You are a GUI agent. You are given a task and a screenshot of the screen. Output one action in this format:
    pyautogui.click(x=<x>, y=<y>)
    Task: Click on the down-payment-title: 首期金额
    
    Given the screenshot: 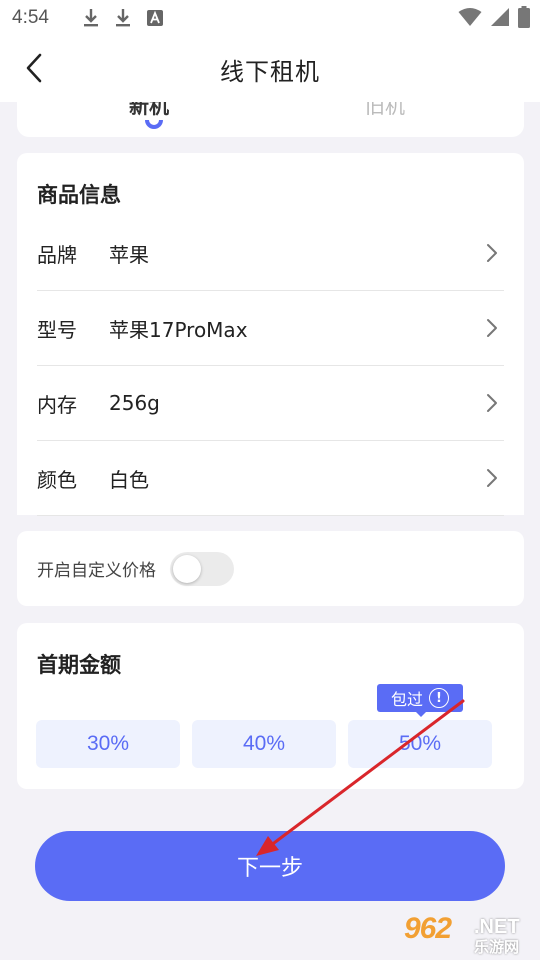 What is the action you would take?
    pyautogui.click(x=79, y=665)
    